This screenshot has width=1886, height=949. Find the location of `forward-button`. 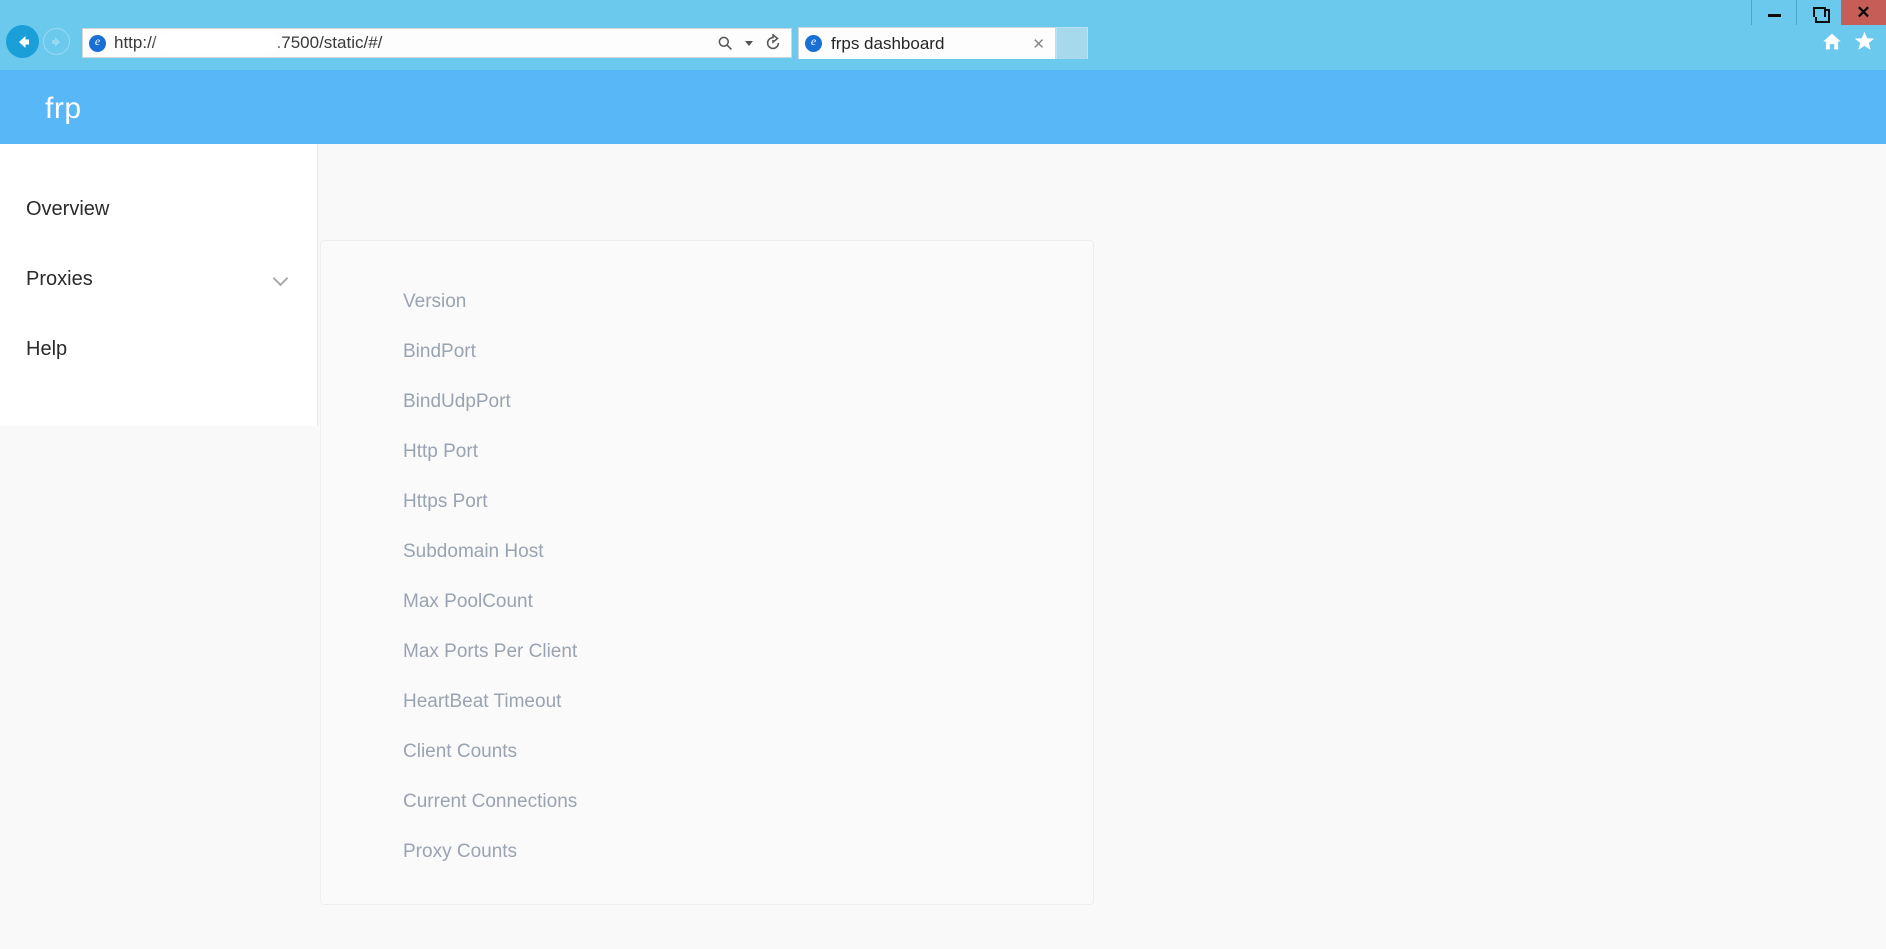

forward-button is located at coordinates (56, 41).